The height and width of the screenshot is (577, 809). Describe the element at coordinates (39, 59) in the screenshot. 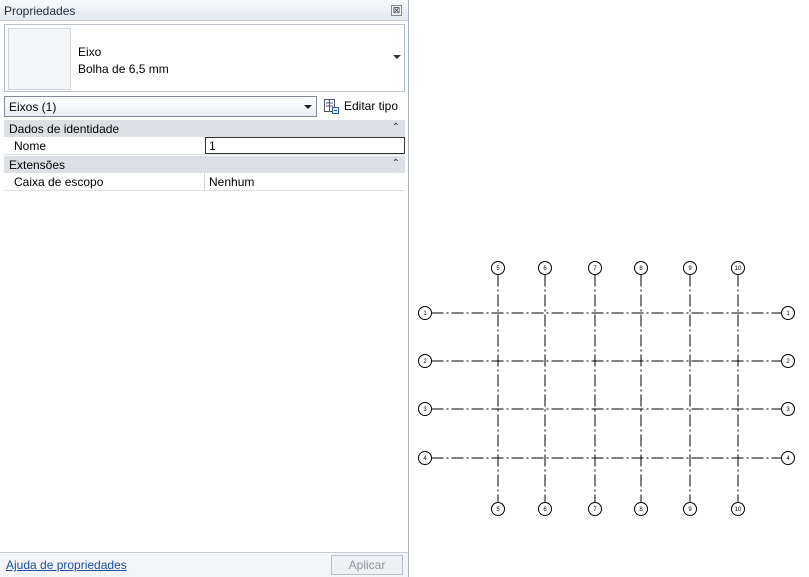

I see `type-preview-image` at that location.